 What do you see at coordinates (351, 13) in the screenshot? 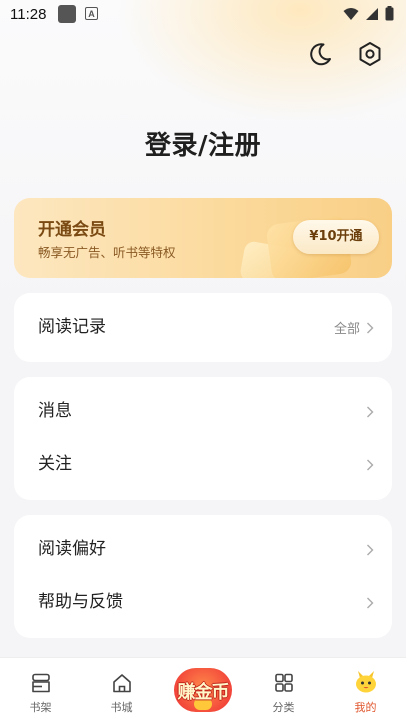
I see `wifi-icon` at bounding box center [351, 13].